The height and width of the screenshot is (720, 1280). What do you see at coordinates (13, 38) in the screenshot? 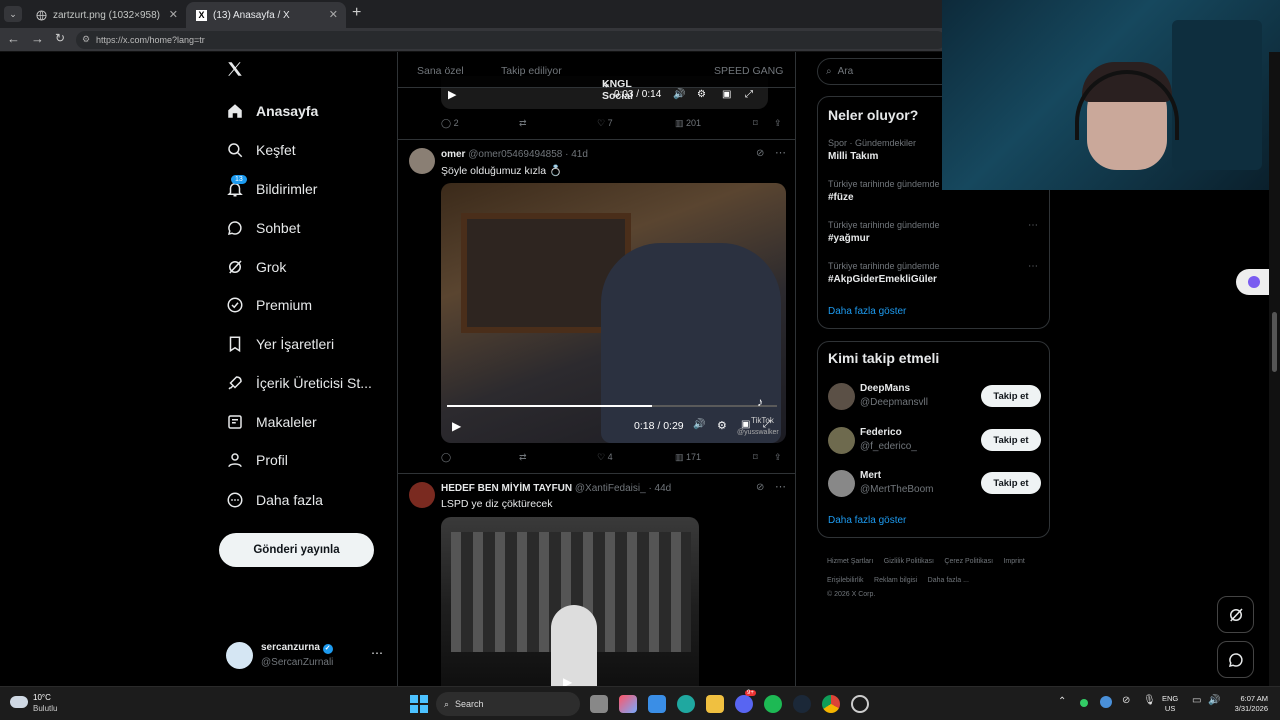
I see `back-icon: ←` at bounding box center [13, 38].